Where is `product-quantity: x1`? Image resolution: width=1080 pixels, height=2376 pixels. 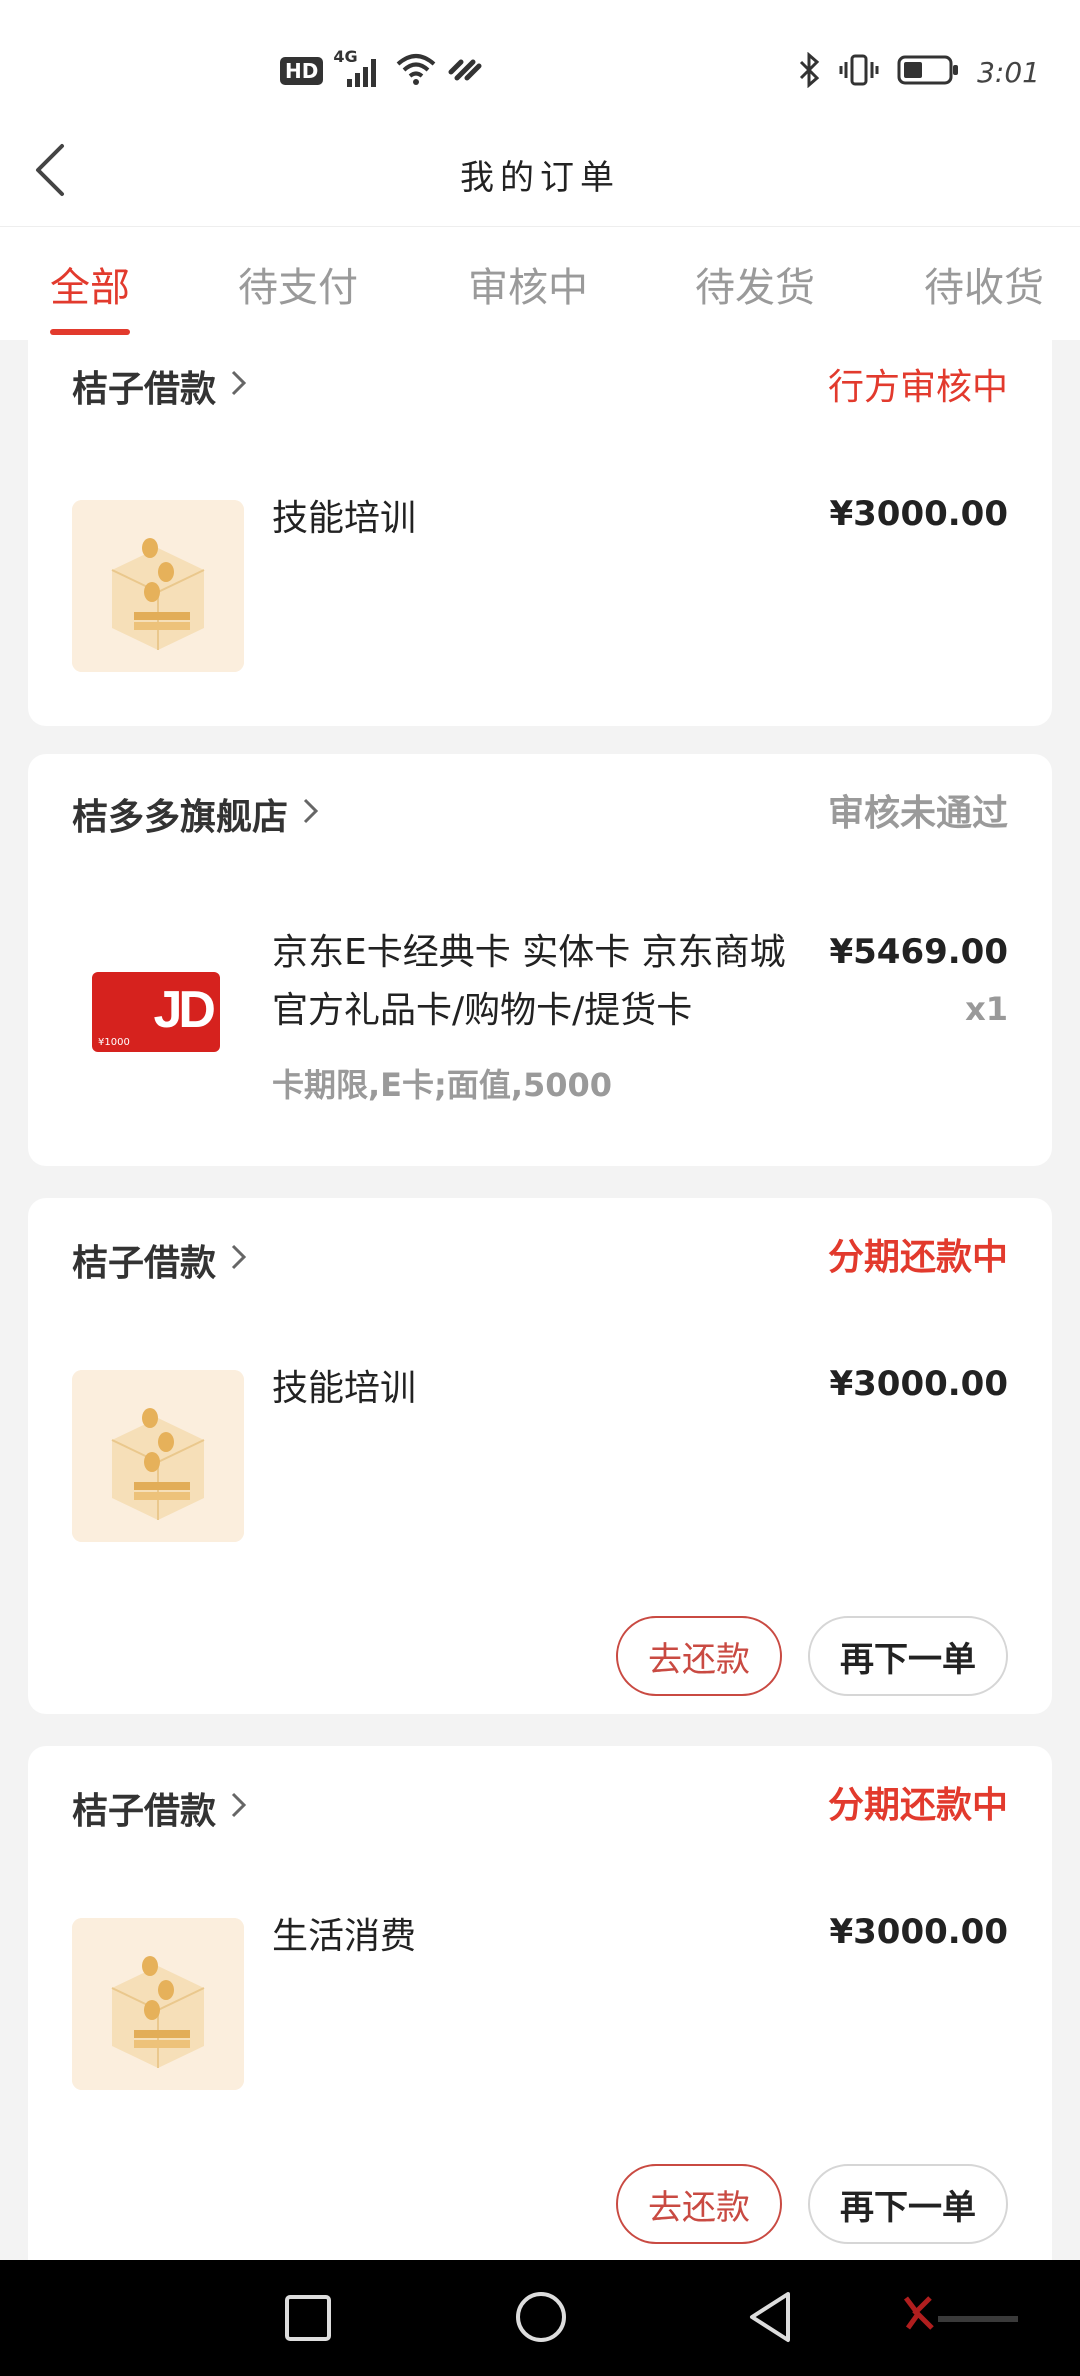
product-quantity: x1 is located at coordinates (986, 1009).